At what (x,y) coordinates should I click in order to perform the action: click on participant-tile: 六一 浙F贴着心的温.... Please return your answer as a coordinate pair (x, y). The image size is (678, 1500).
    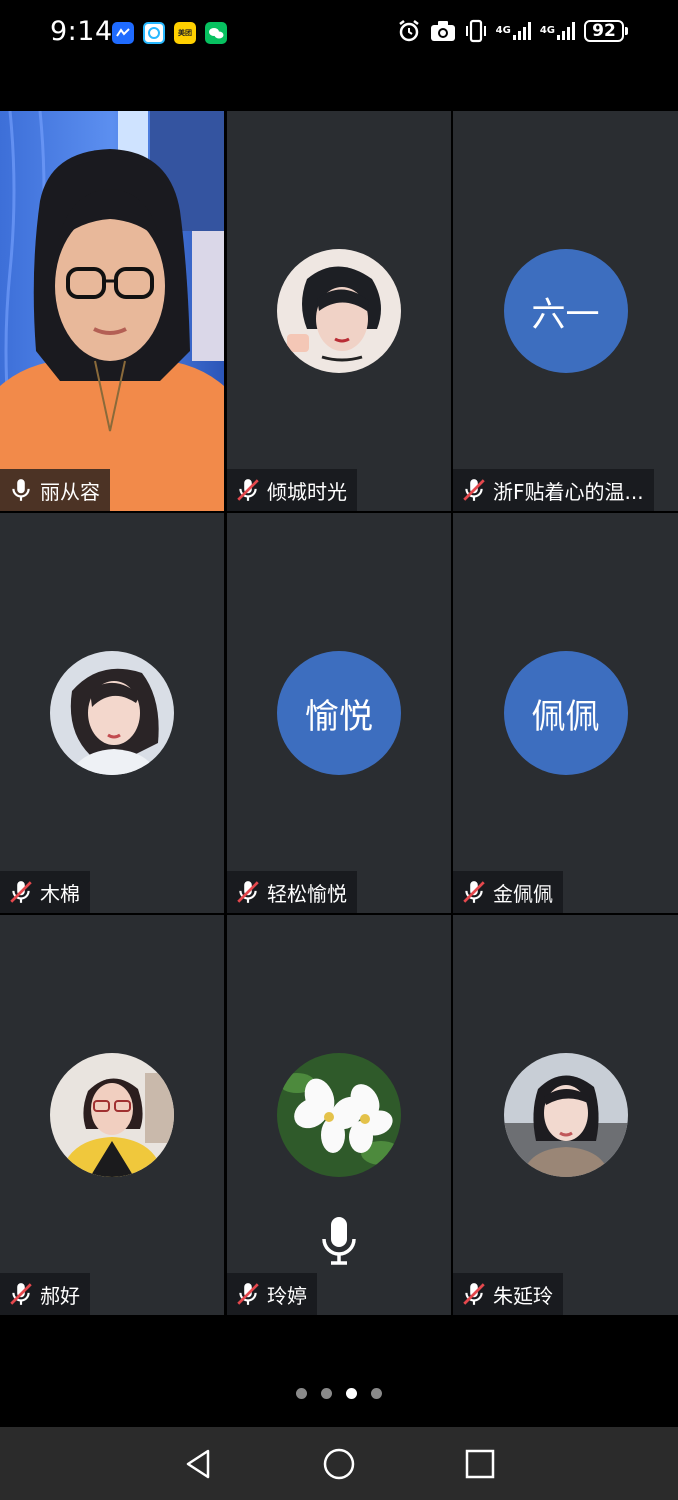
    Looking at the image, I should click on (565, 311).